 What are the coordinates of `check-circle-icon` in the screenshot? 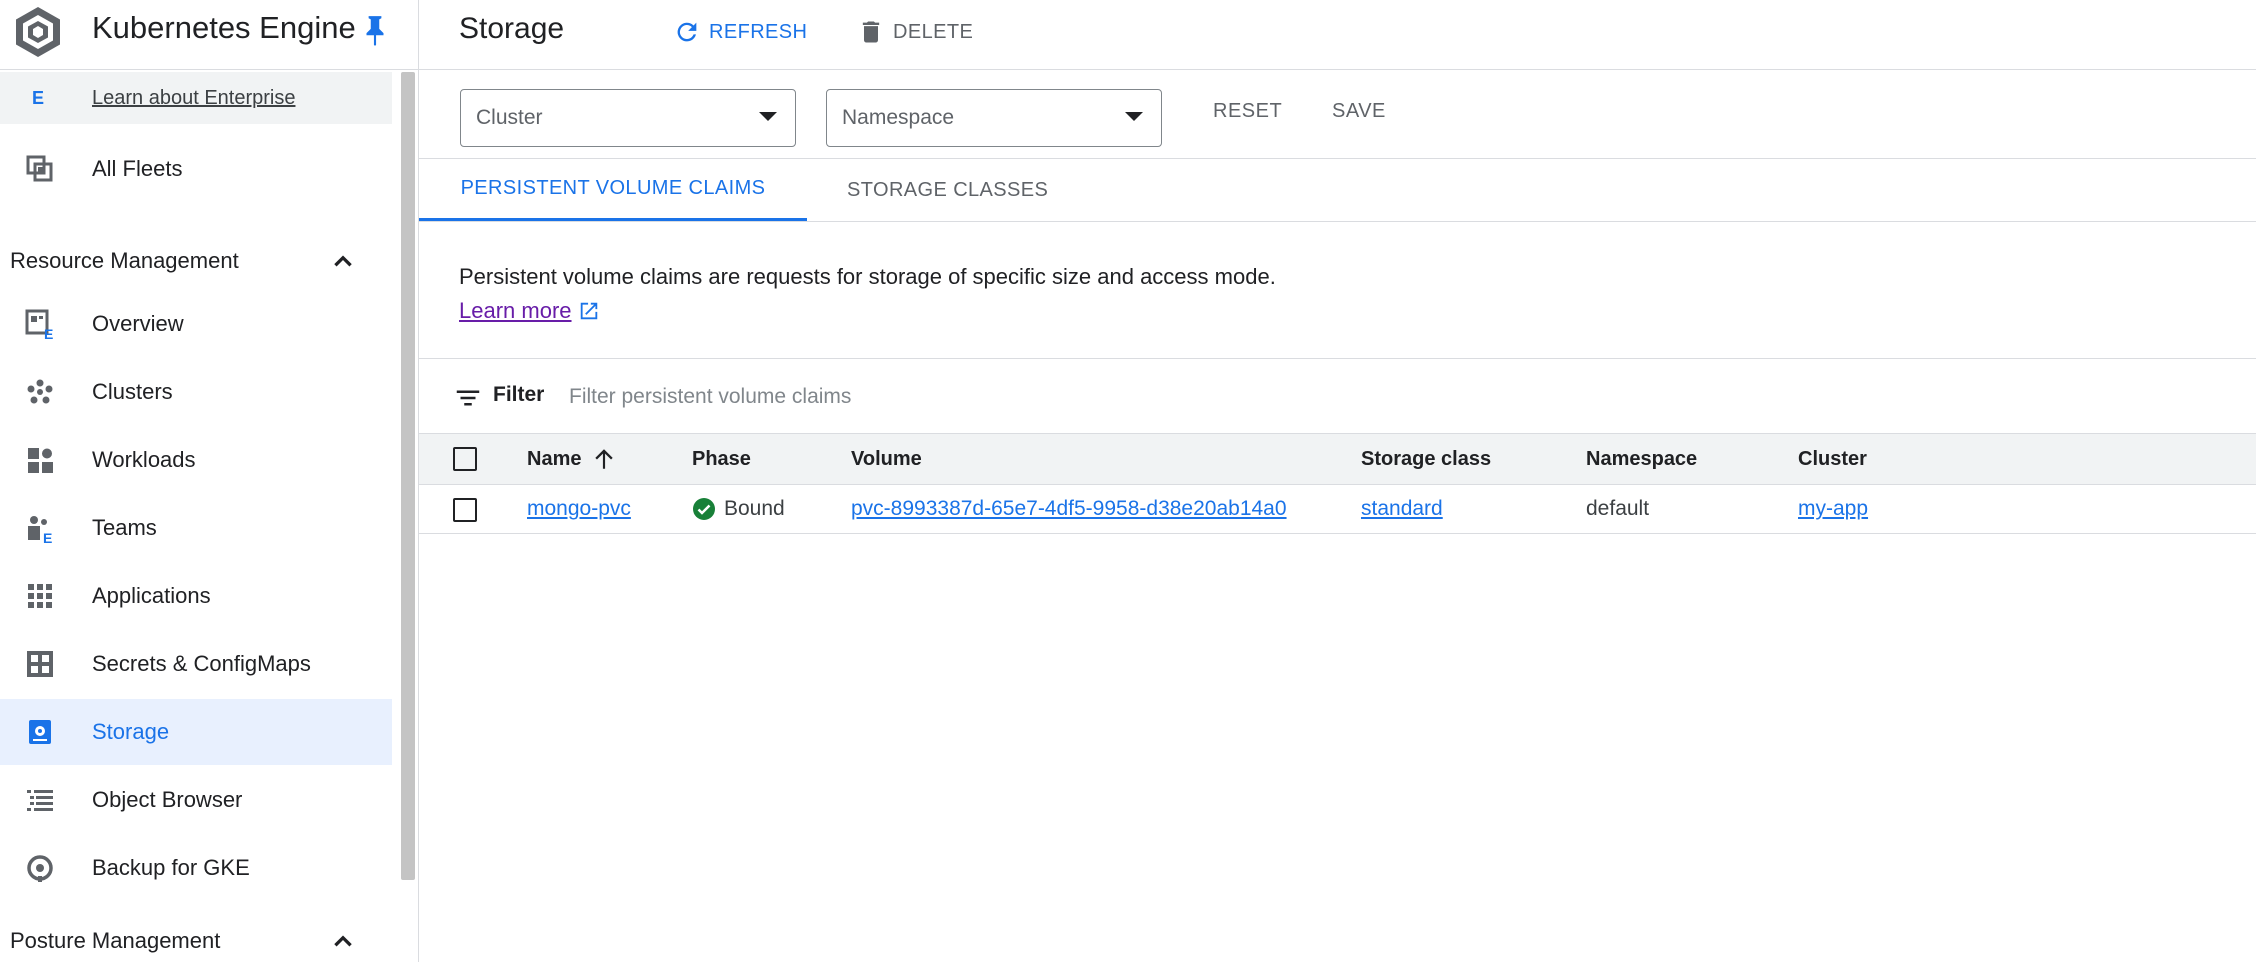 It's located at (704, 509).